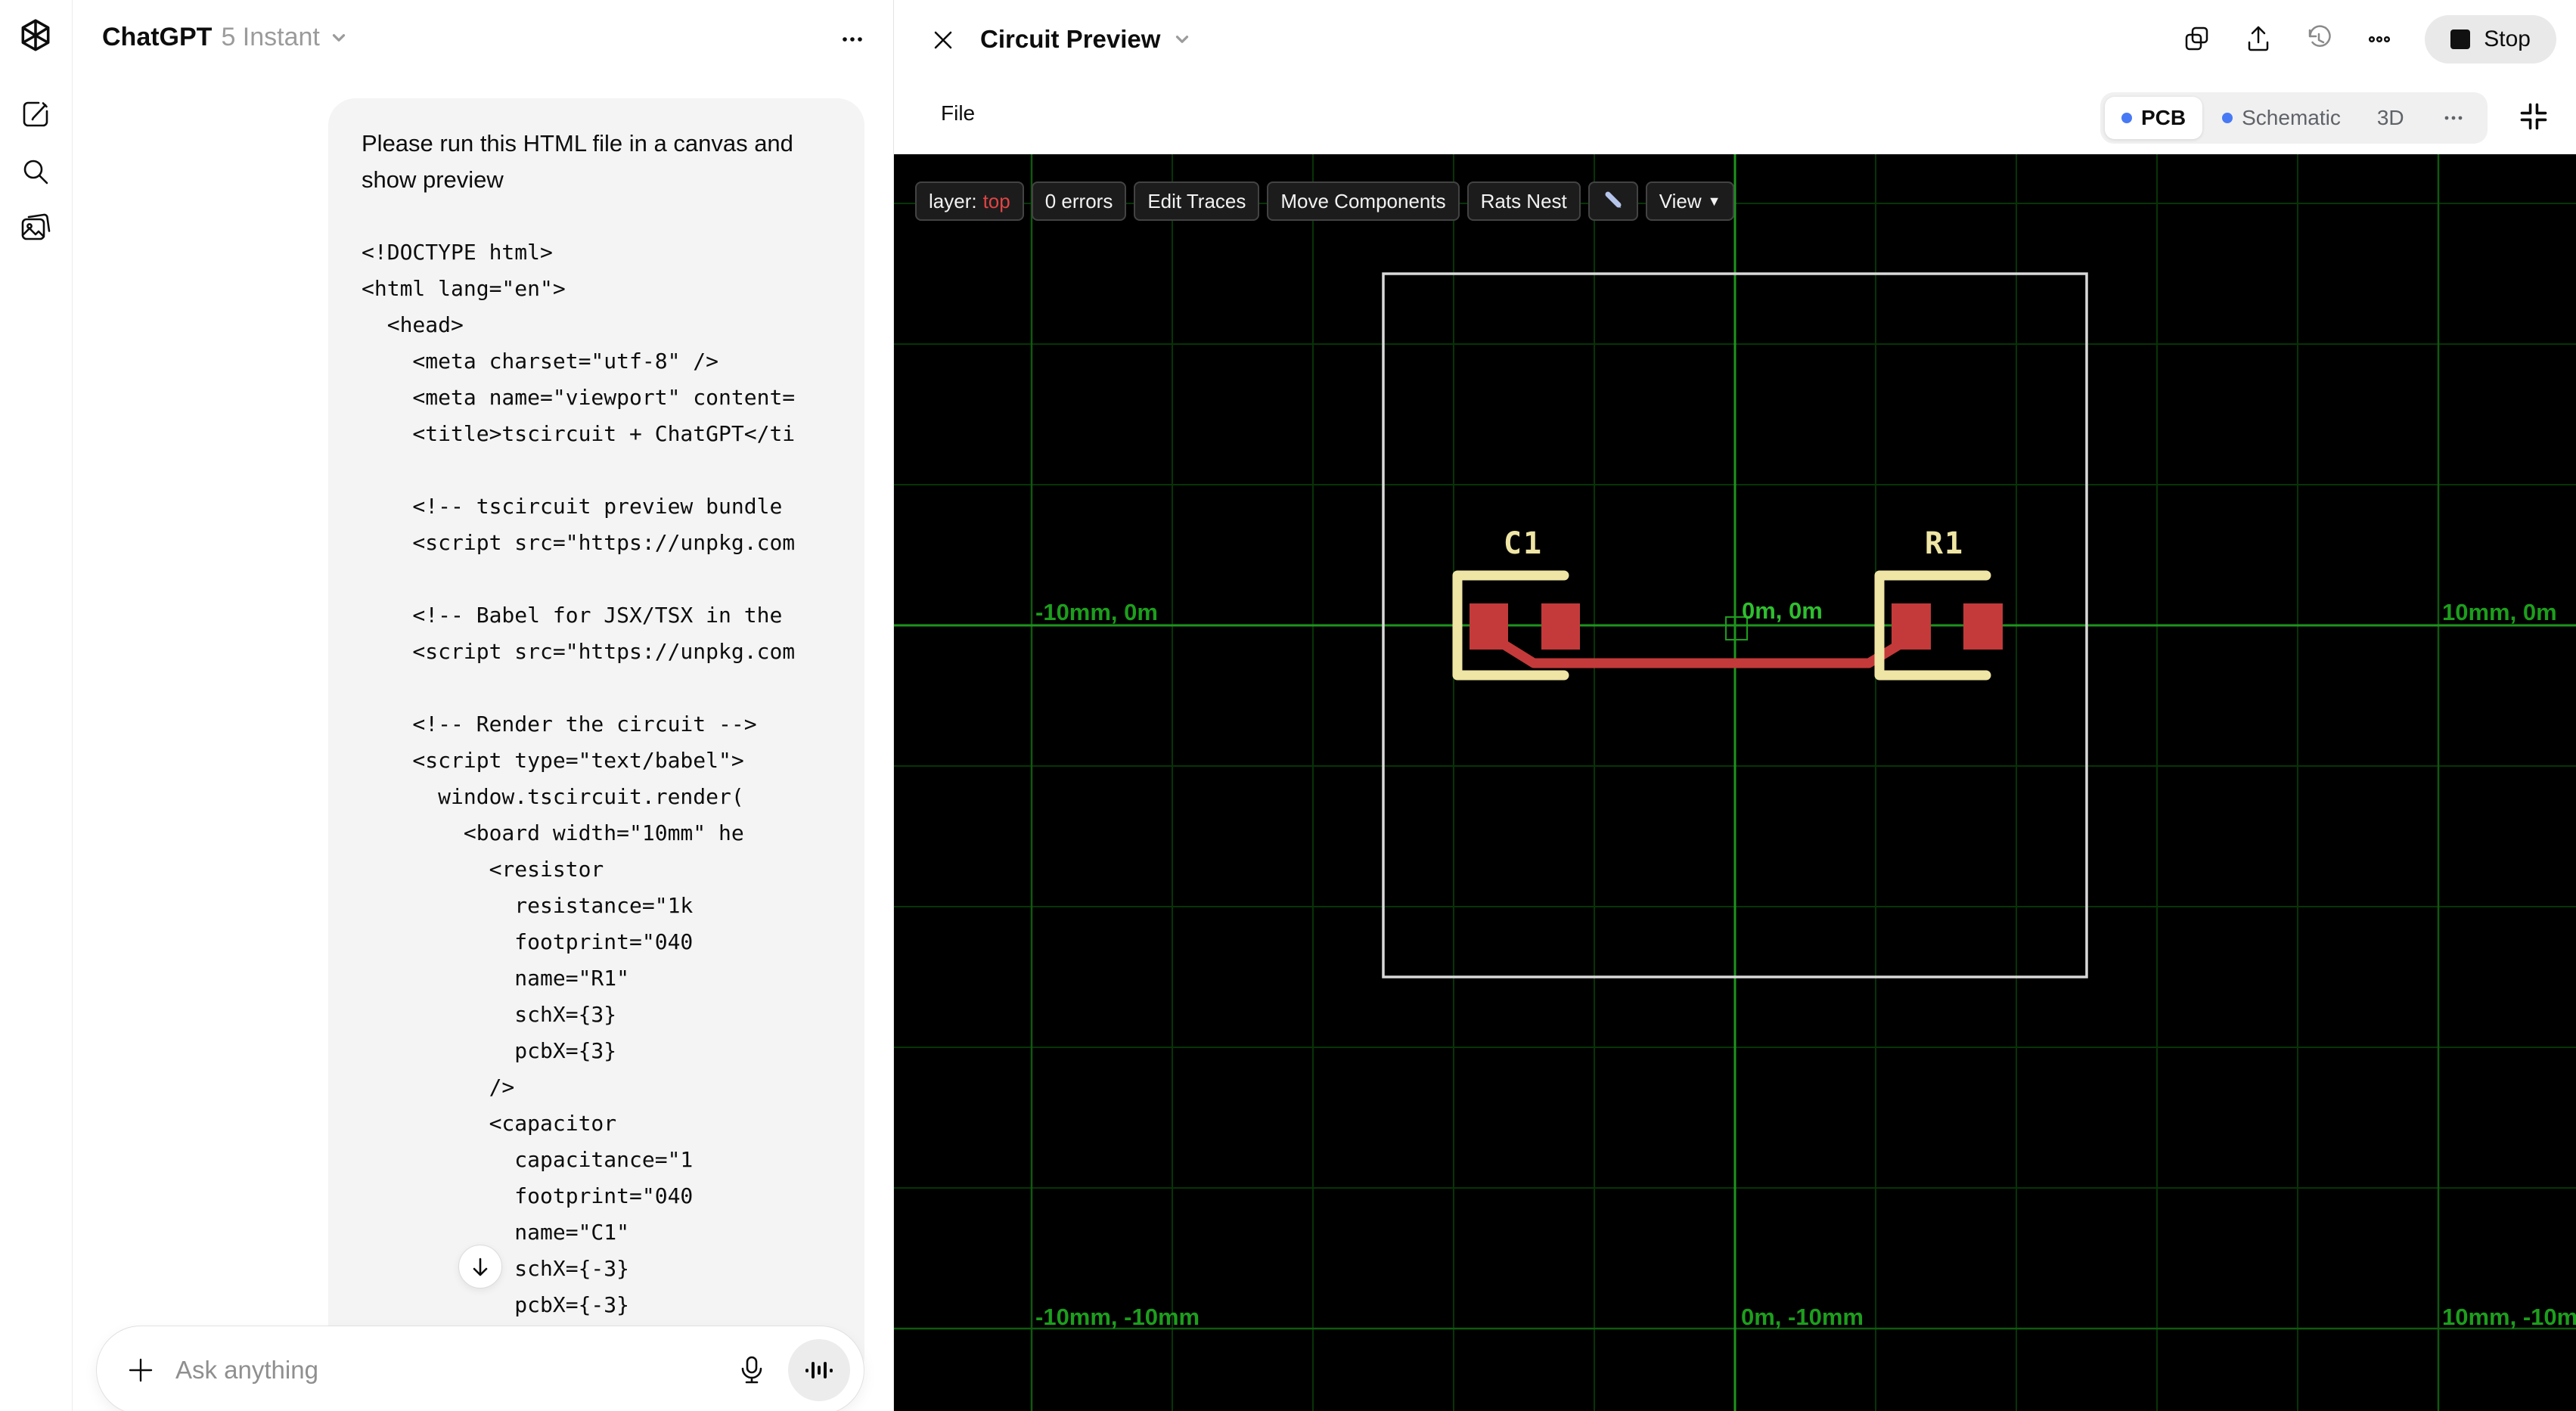 This screenshot has height=1411, width=2576. I want to click on view-dropdown-button: View ▼, so click(1690, 201).